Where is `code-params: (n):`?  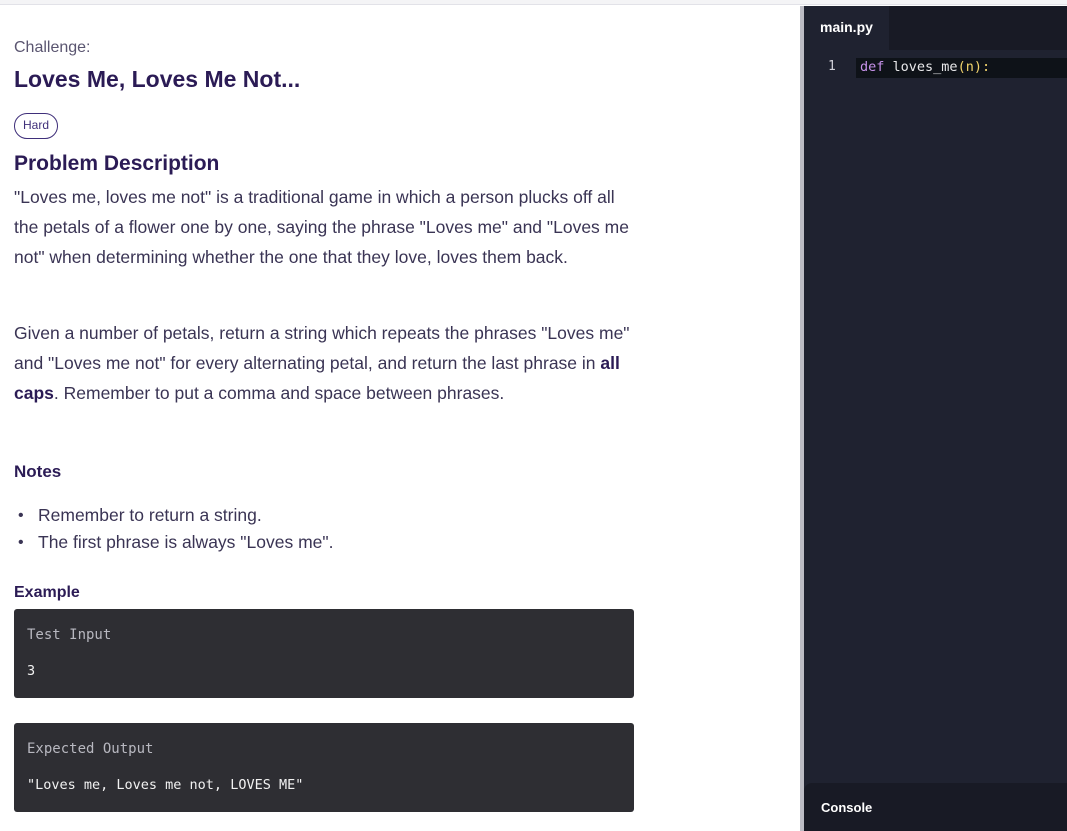
code-params: (n): is located at coordinates (974, 67).